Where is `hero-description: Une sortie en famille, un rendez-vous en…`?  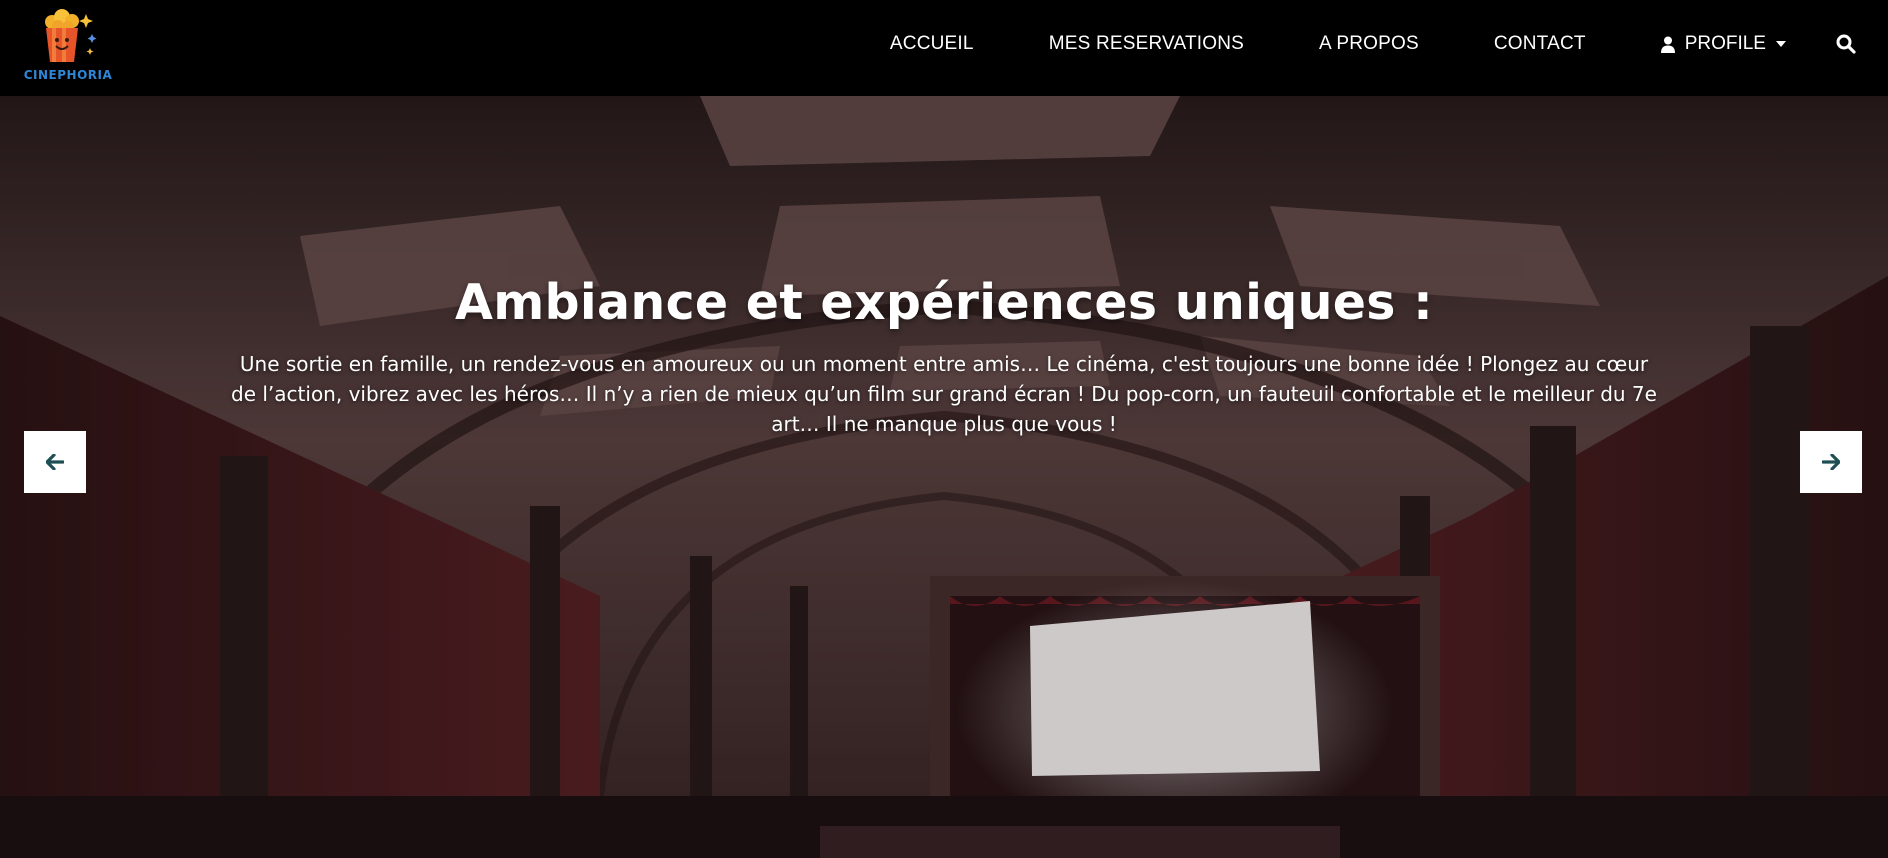 hero-description: Une sortie en famille, un rendez-vous en… is located at coordinates (944, 394).